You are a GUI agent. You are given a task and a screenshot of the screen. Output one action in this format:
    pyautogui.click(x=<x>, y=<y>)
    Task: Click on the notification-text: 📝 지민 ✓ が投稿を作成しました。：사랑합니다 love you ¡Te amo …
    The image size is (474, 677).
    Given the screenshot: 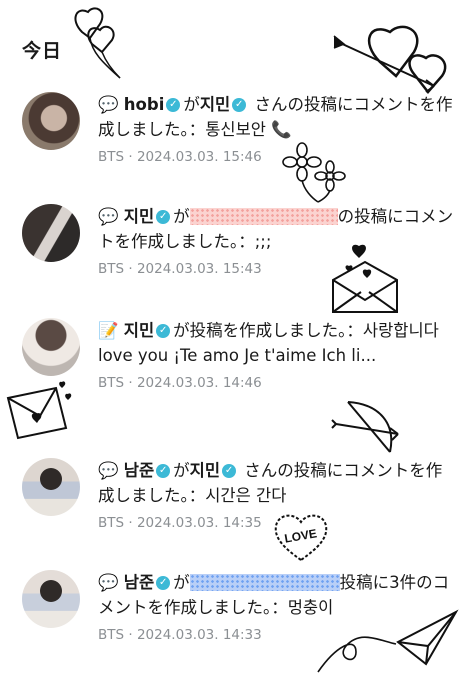 What is the action you would take?
    pyautogui.click(x=278, y=355)
    